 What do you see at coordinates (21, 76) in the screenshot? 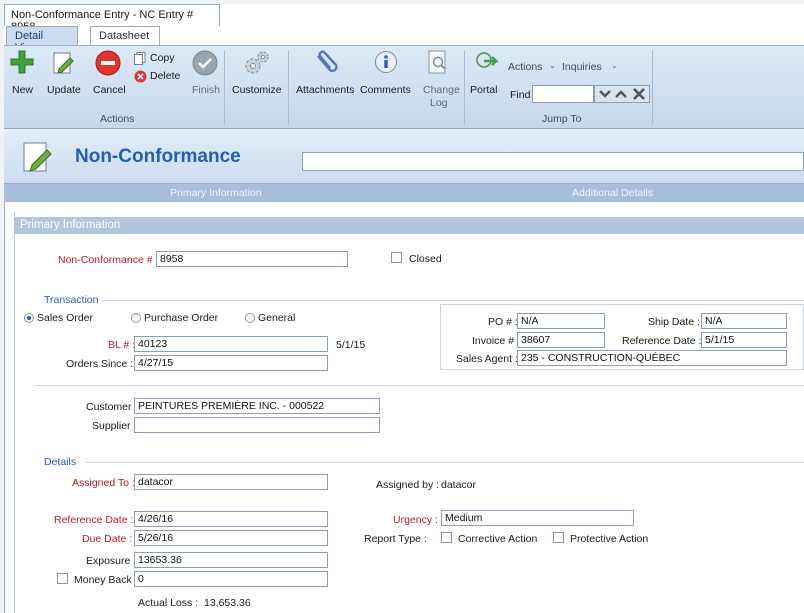
I see `new-button: New` at bounding box center [21, 76].